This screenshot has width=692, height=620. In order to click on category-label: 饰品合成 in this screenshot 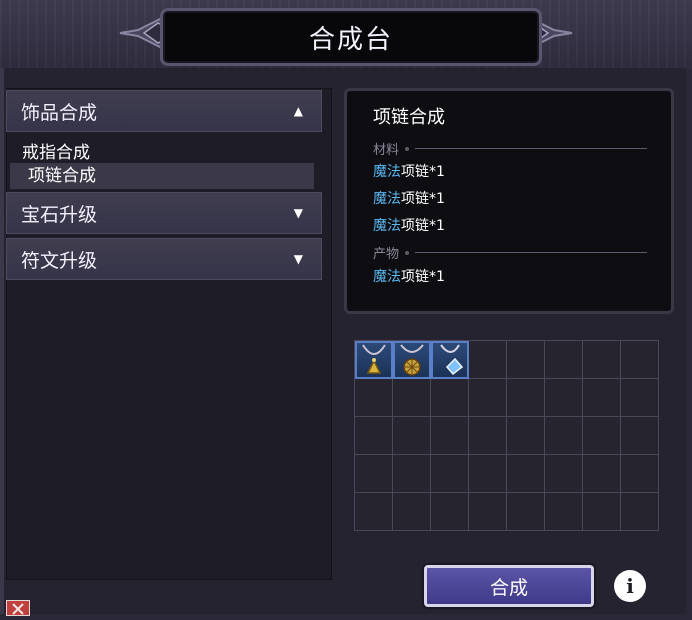, I will do `click(59, 112)`.